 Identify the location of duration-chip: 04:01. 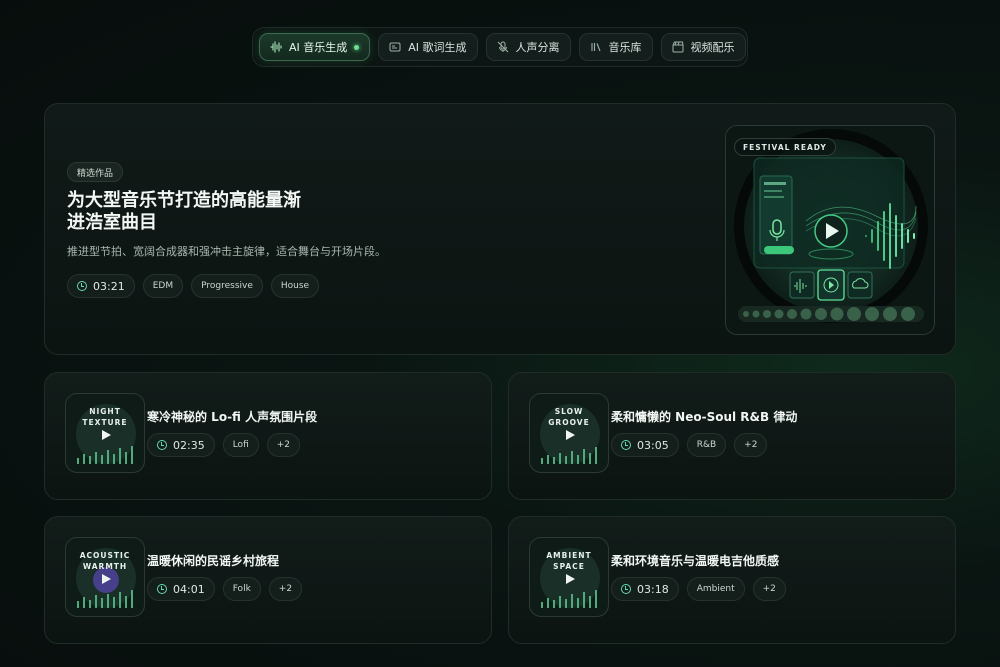
(181, 589).